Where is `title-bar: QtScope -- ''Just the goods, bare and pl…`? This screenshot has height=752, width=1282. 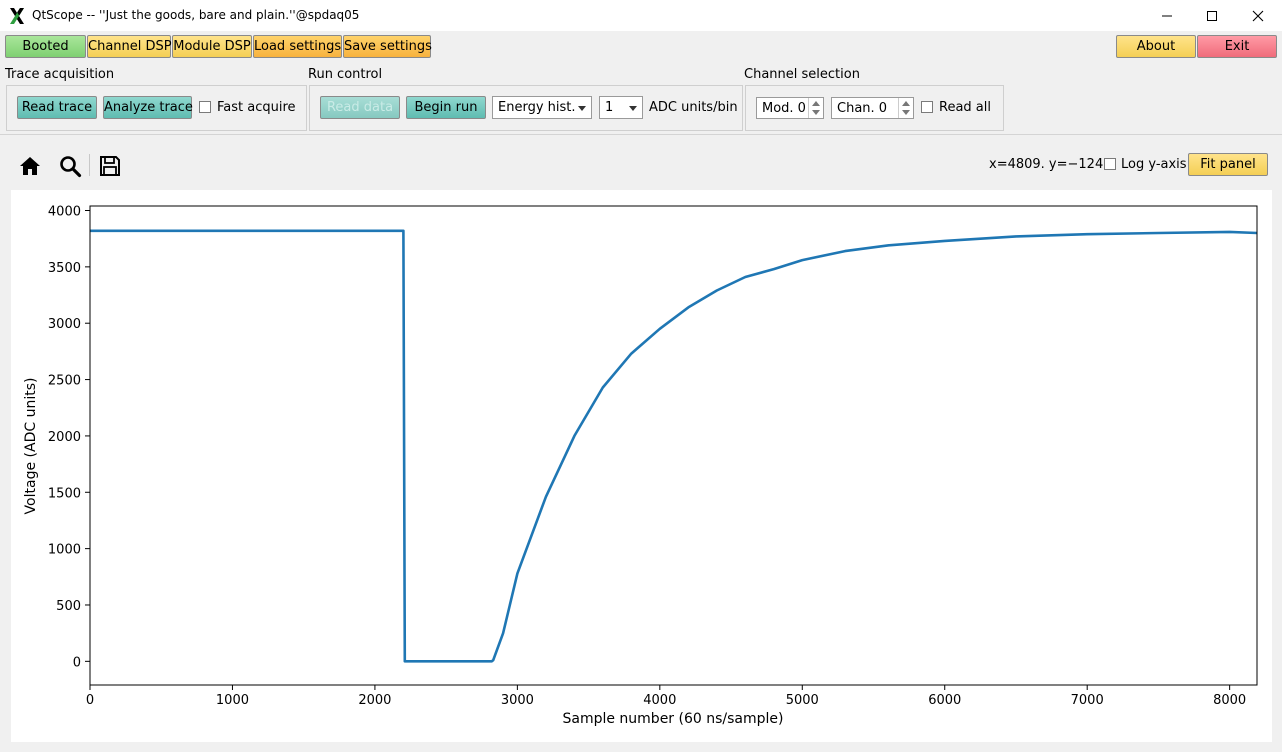
title-bar: QtScope -- ''Just the goods, bare and pl… is located at coordinates (641, 15).